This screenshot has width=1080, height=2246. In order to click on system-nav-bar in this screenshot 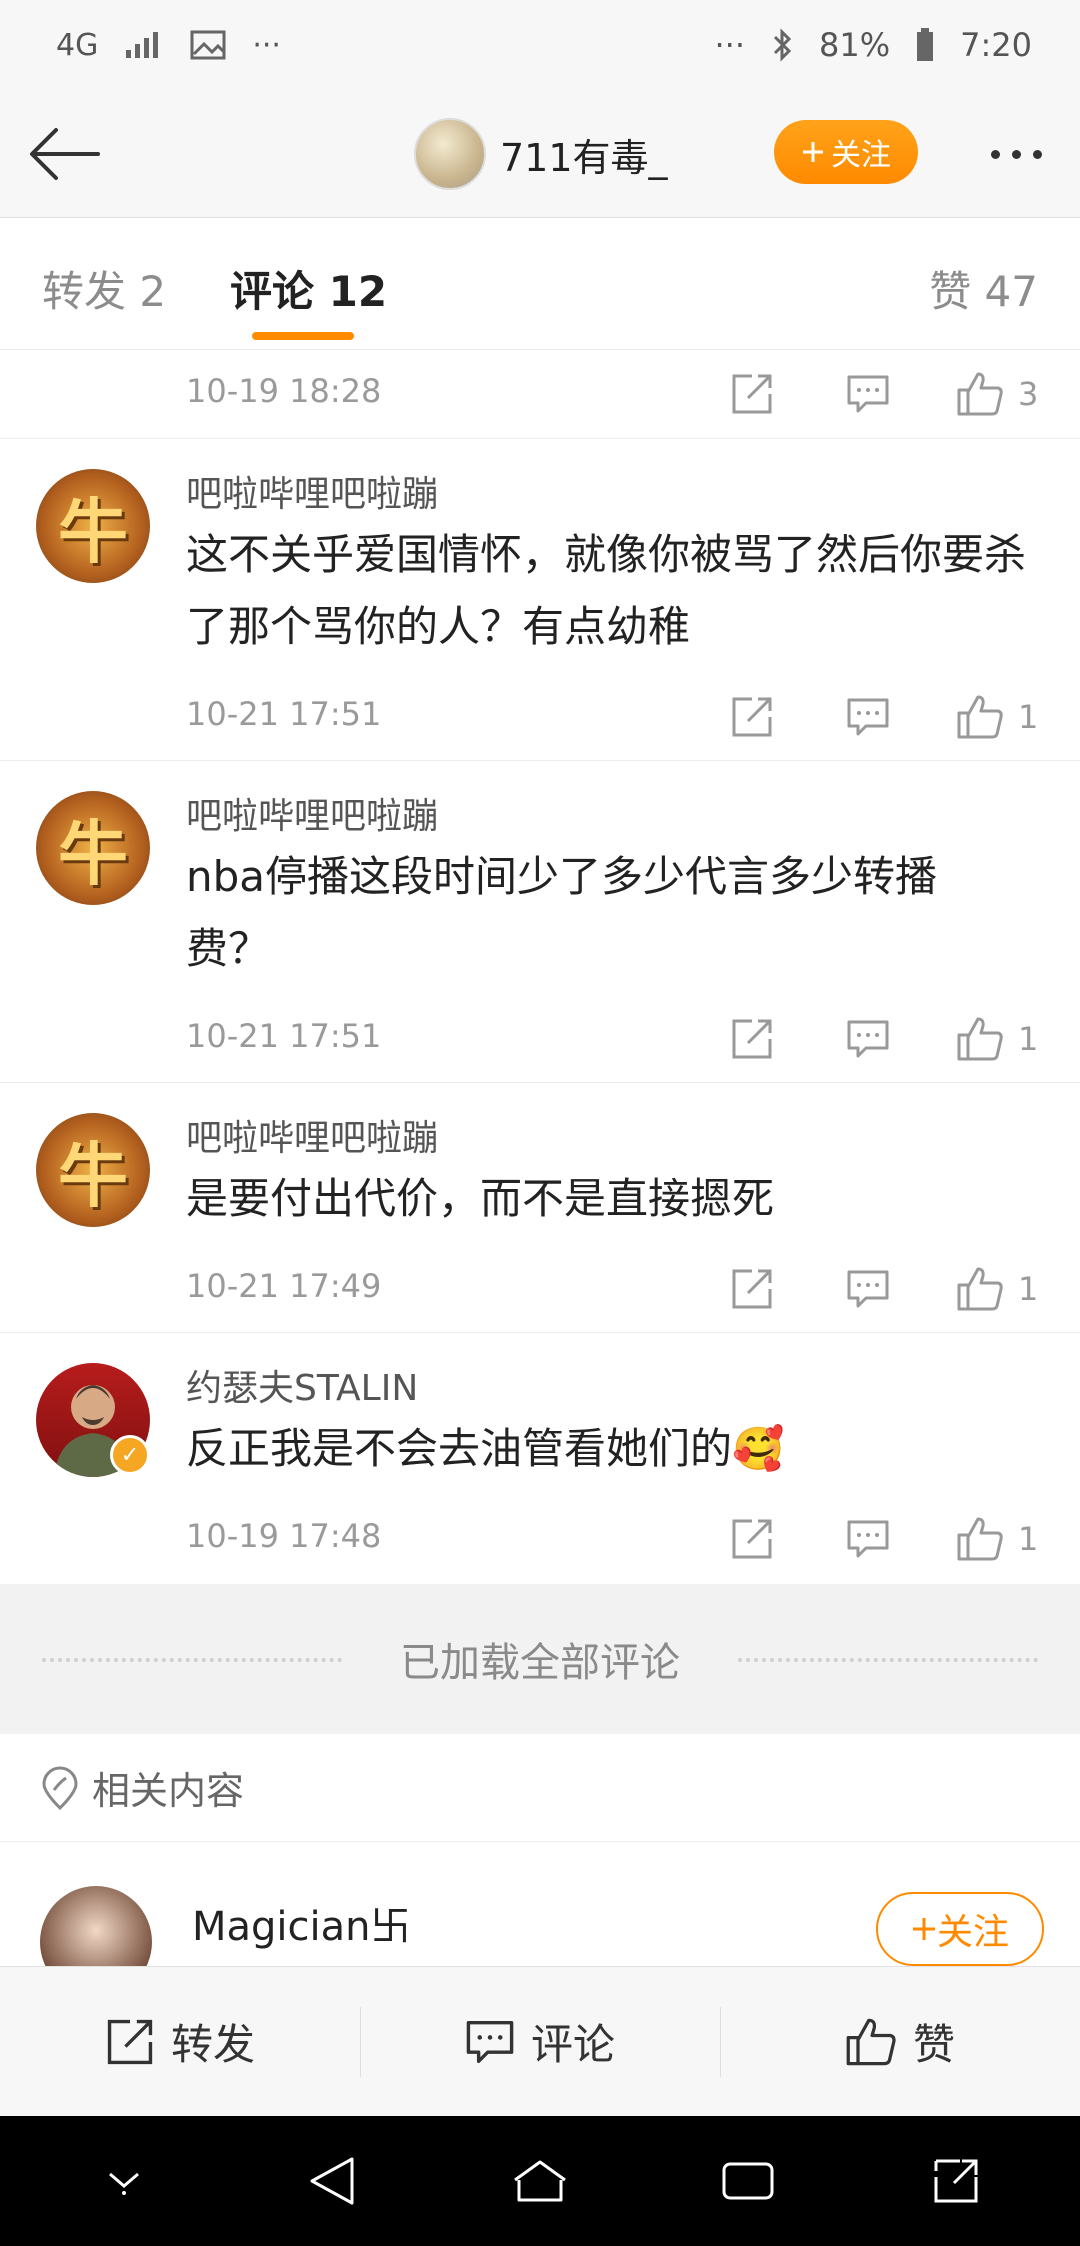, I will do `click(540, 2181)`.